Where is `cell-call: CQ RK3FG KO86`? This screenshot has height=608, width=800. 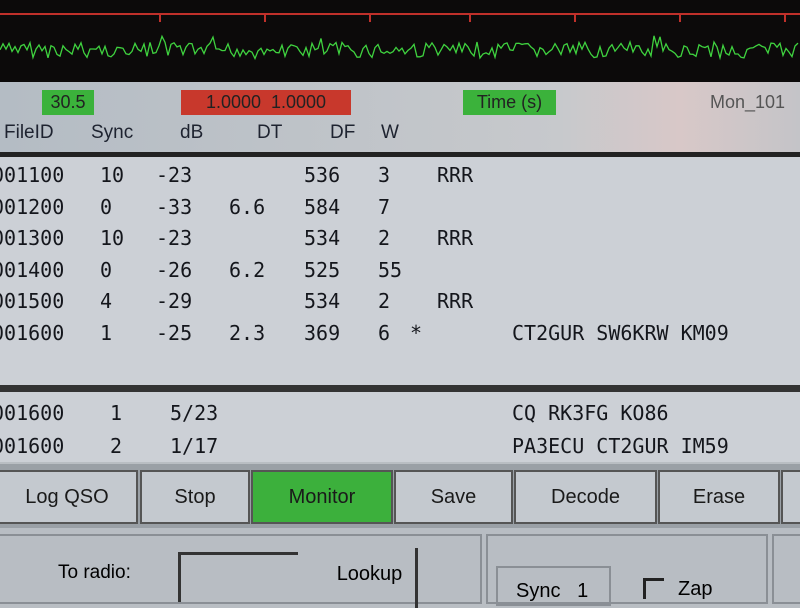
cell-call: CQ RK3FG KO86 is located at coordinates (590, 413).